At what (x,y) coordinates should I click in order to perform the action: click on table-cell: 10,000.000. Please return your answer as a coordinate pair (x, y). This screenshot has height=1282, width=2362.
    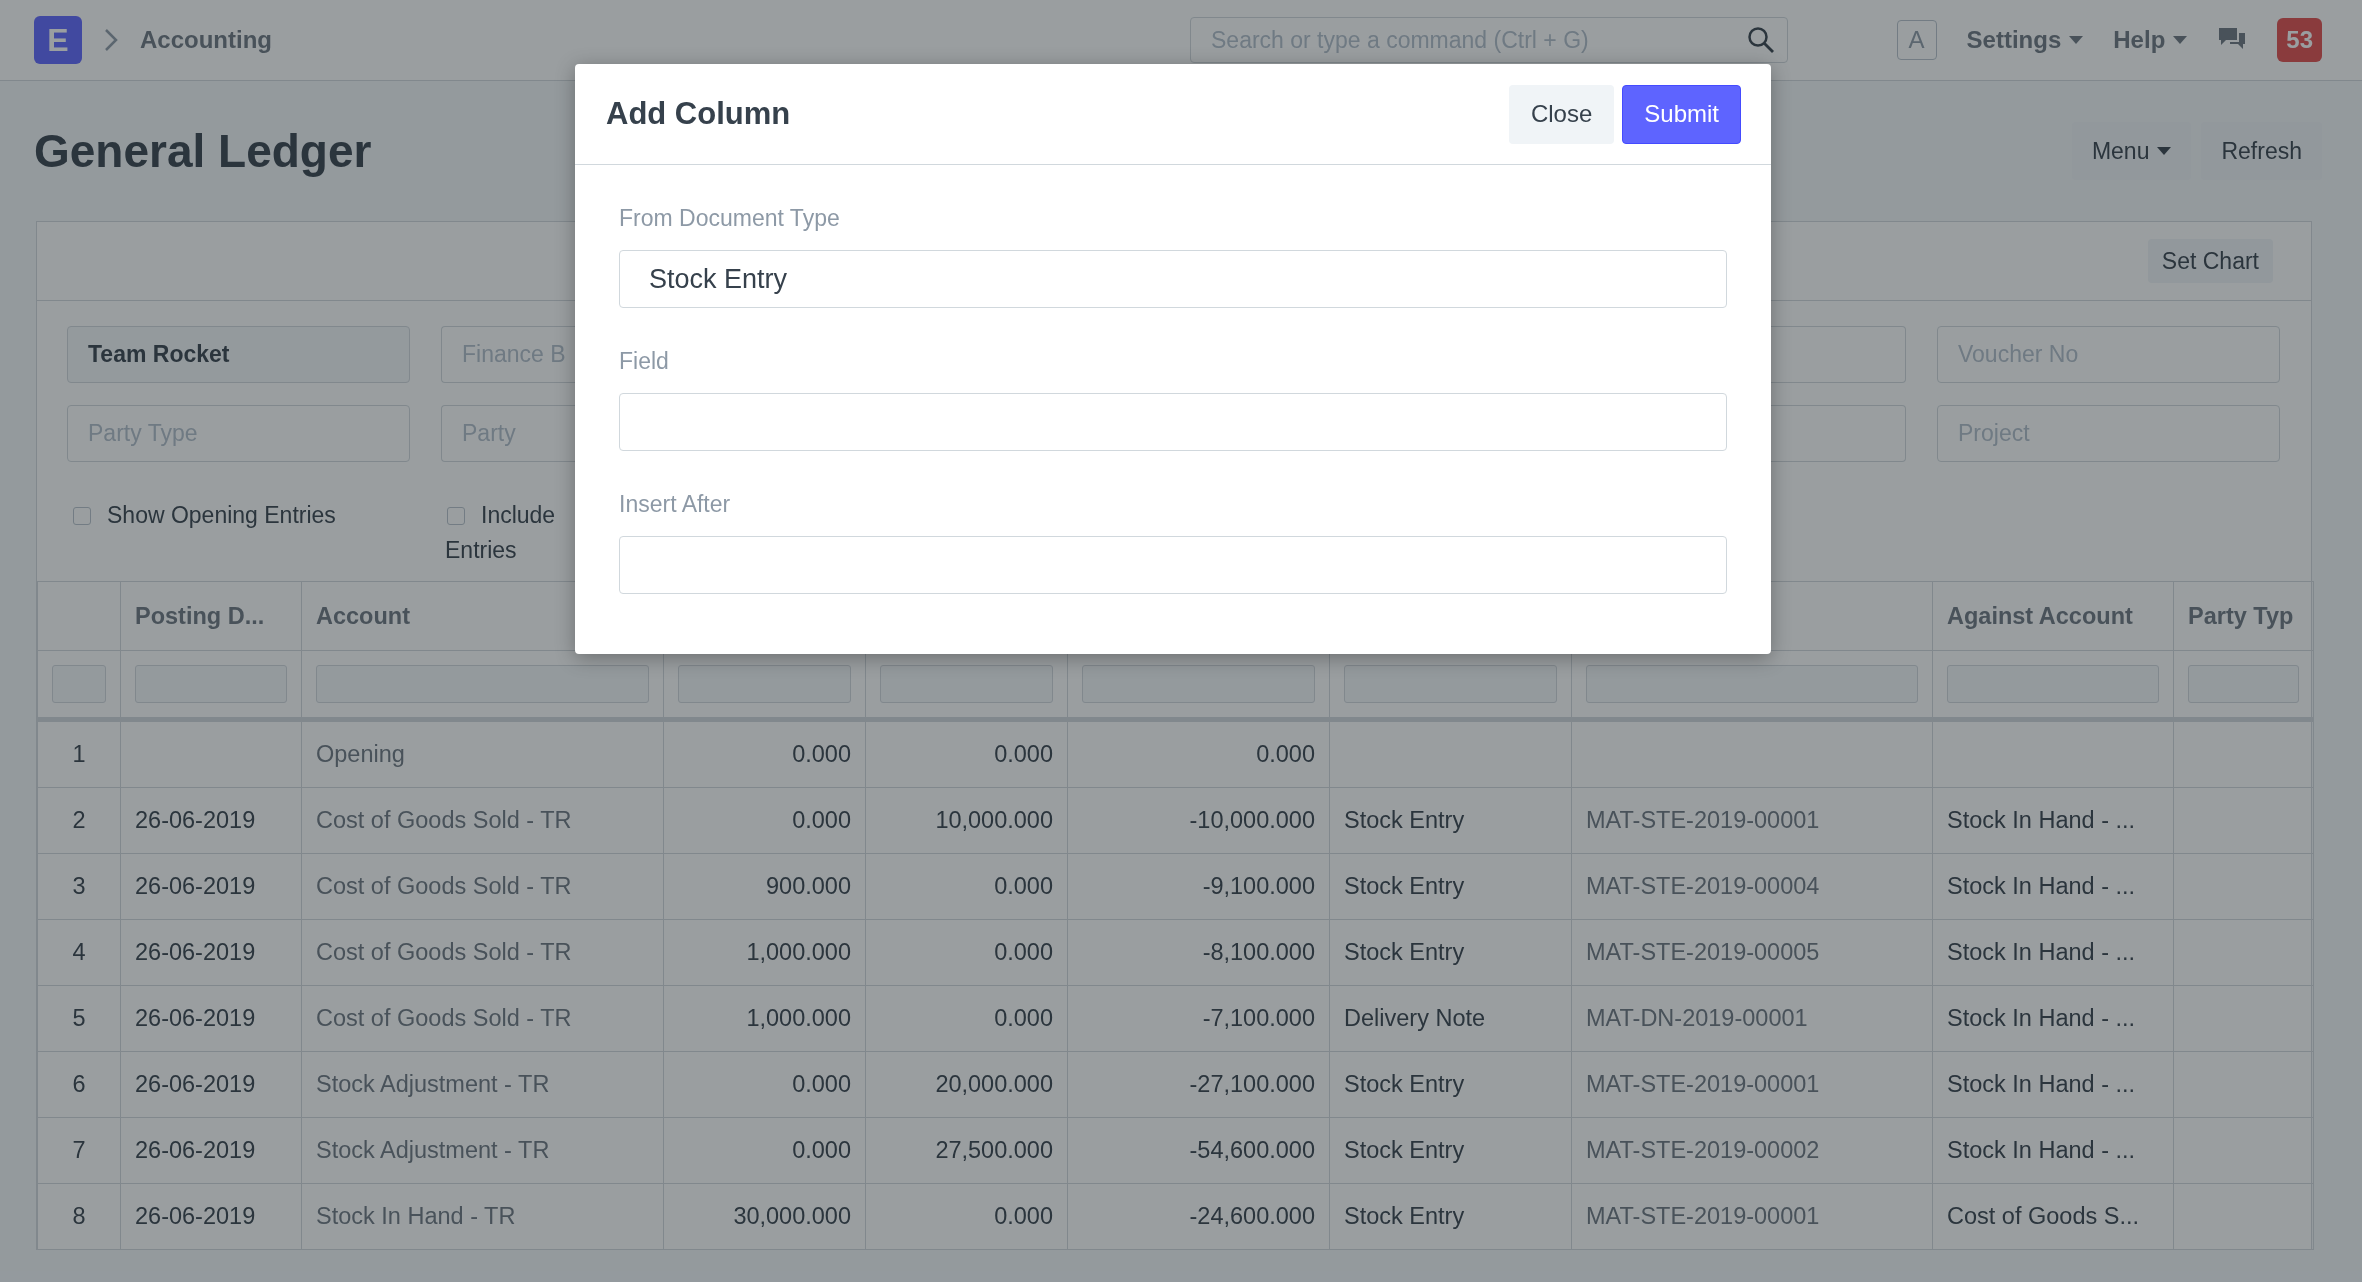
    Looking at the image, I should click on (966, 820).